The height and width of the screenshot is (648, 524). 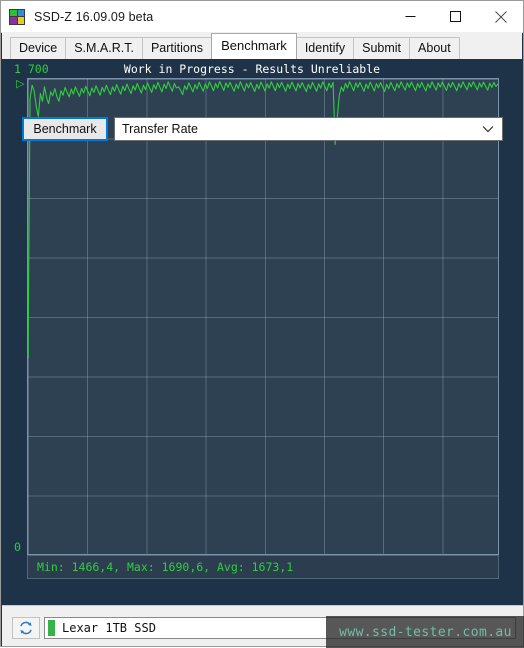 I want to click on tab-smart: S.M.A.R.T., so click(x=104, y=48).